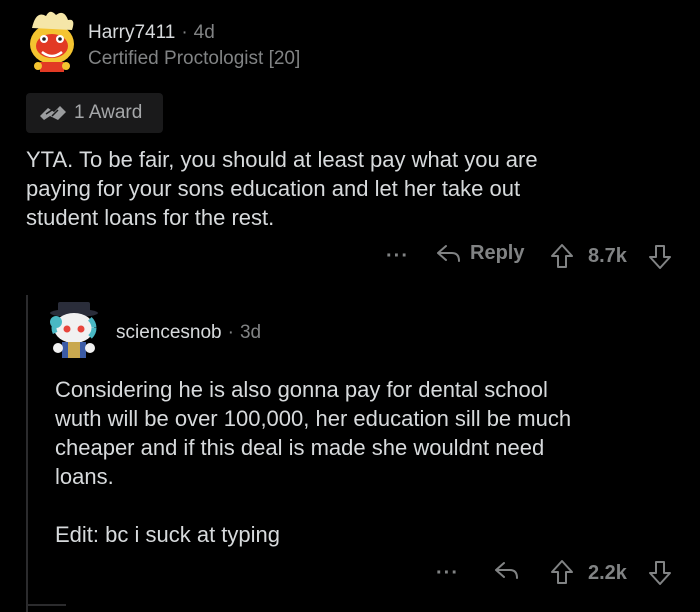  What do you see at coordinates (250, 332) in the screenshot?
I see `reply-age: 3d` at bounding box center [250, 332].